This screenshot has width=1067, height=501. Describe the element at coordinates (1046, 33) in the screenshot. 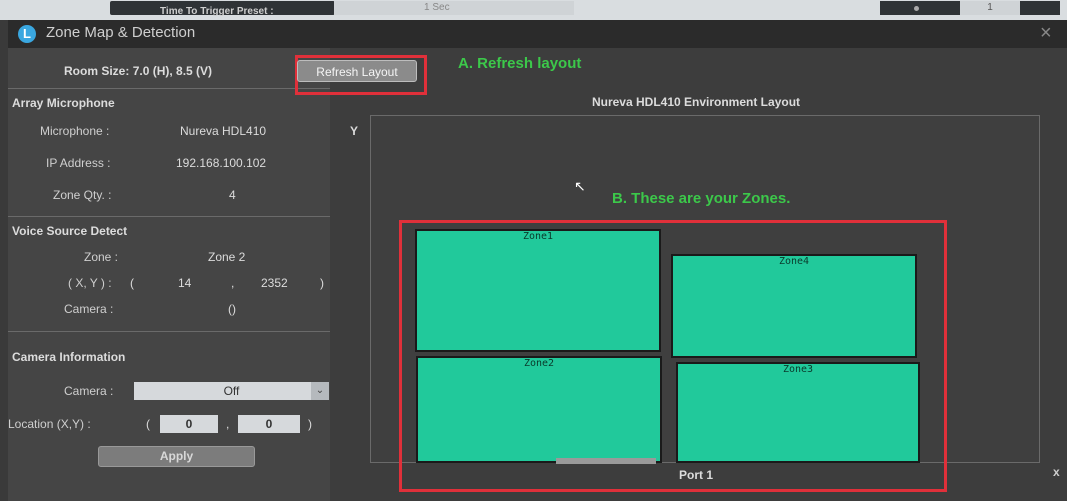

I see `close-icon: ×` at that location.